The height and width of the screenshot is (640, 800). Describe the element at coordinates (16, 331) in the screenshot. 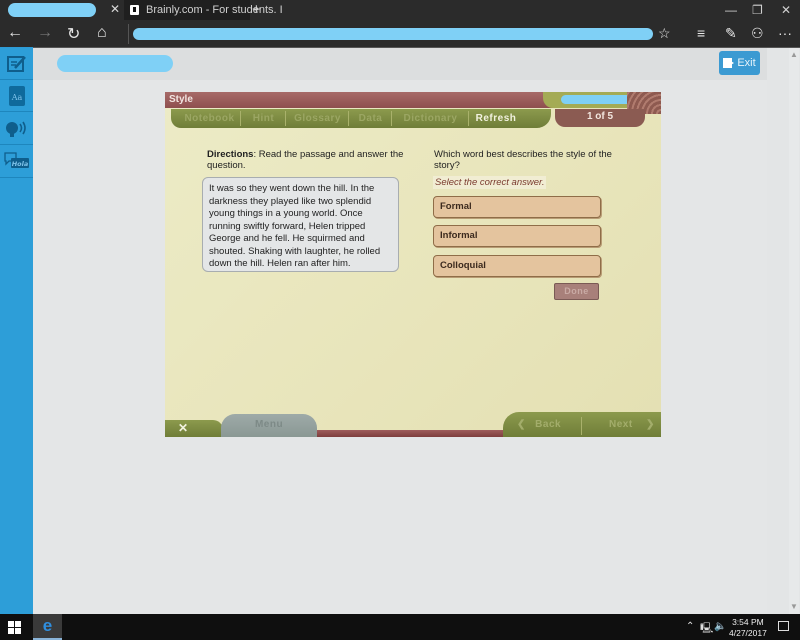

I see `tools-sidebar: Aa Hola` at that location.